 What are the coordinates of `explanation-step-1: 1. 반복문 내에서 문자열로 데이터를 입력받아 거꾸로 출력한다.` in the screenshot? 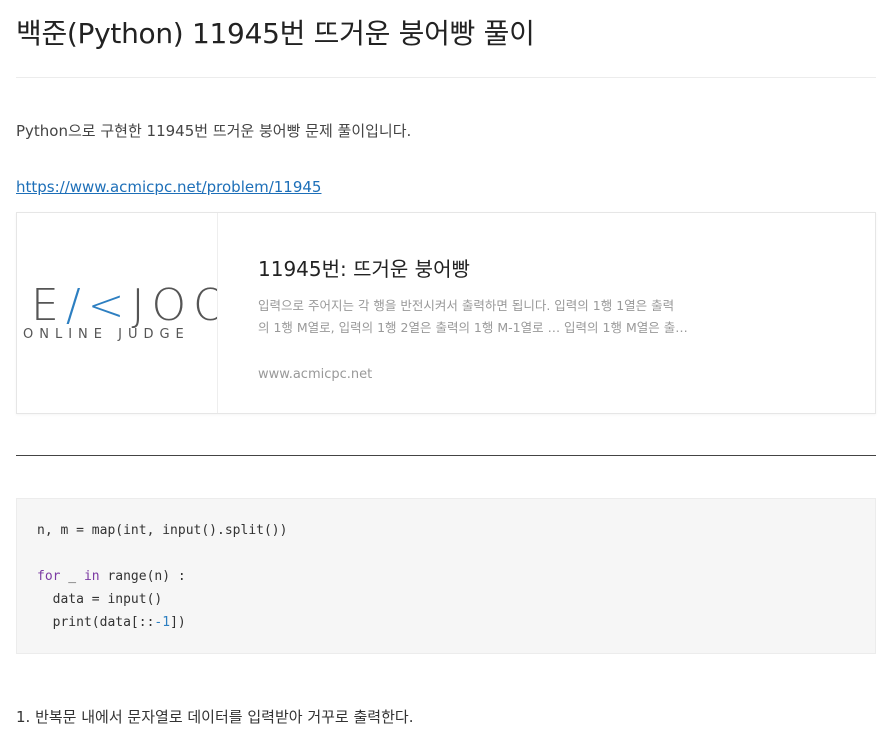 It's located at (215, 717).